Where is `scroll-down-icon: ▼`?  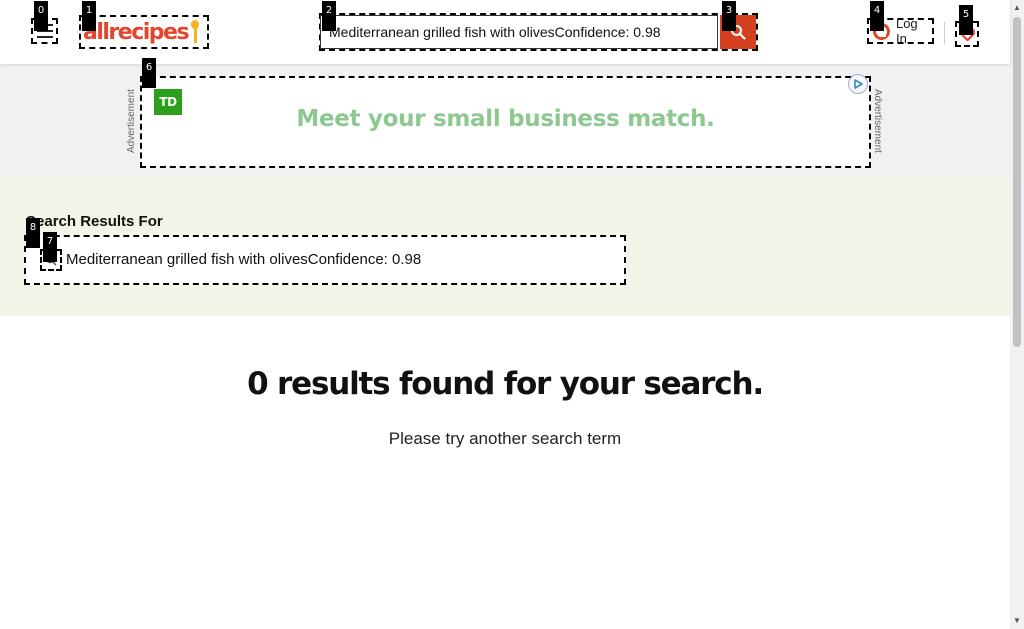 scroll-down-icon: ▼ is located at coordinates (1017, 621).